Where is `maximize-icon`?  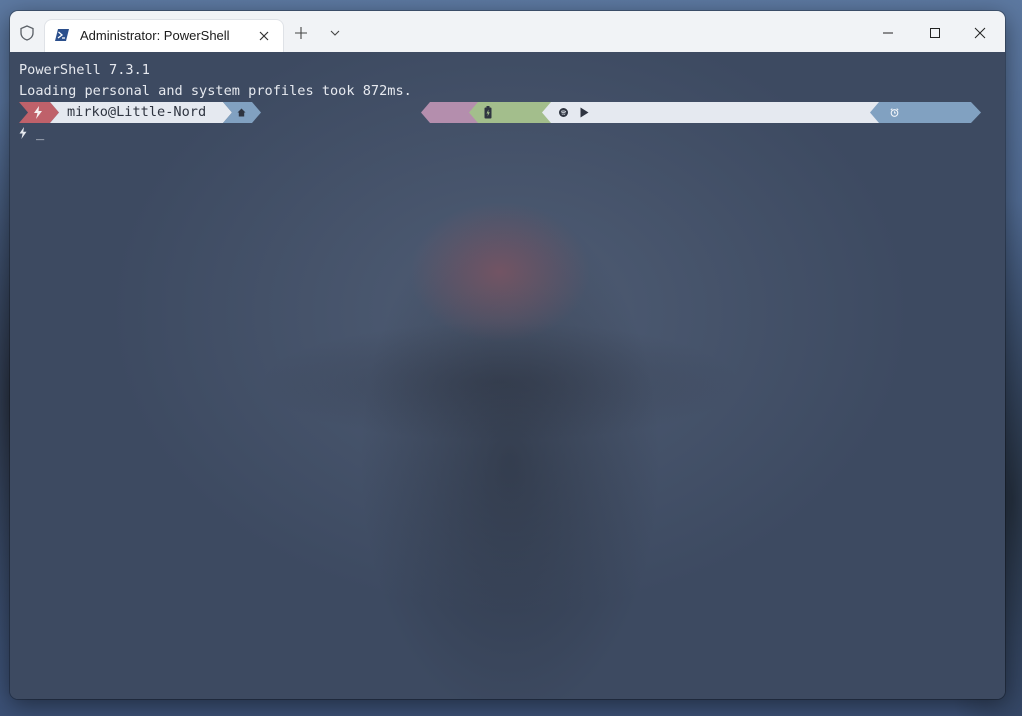 maximize-icon is located at coordinates (935, 33).